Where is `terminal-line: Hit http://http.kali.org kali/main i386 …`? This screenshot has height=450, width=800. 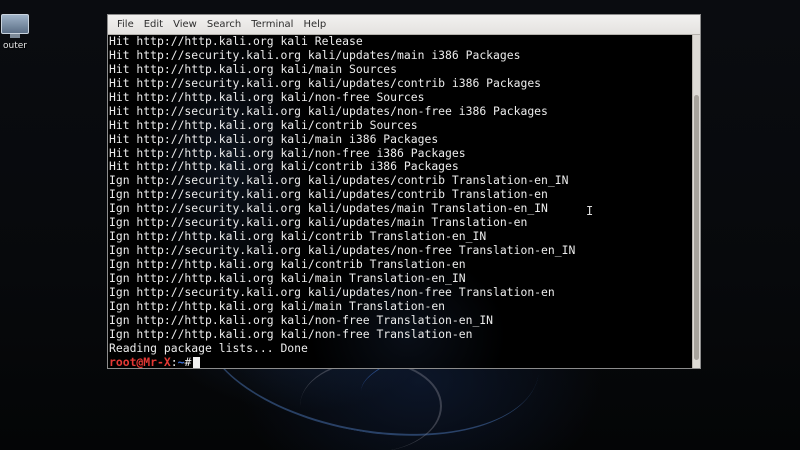
terminal-line: Hit http://http.kali.org kali/main i386 … is located at coordinates (274, 138).